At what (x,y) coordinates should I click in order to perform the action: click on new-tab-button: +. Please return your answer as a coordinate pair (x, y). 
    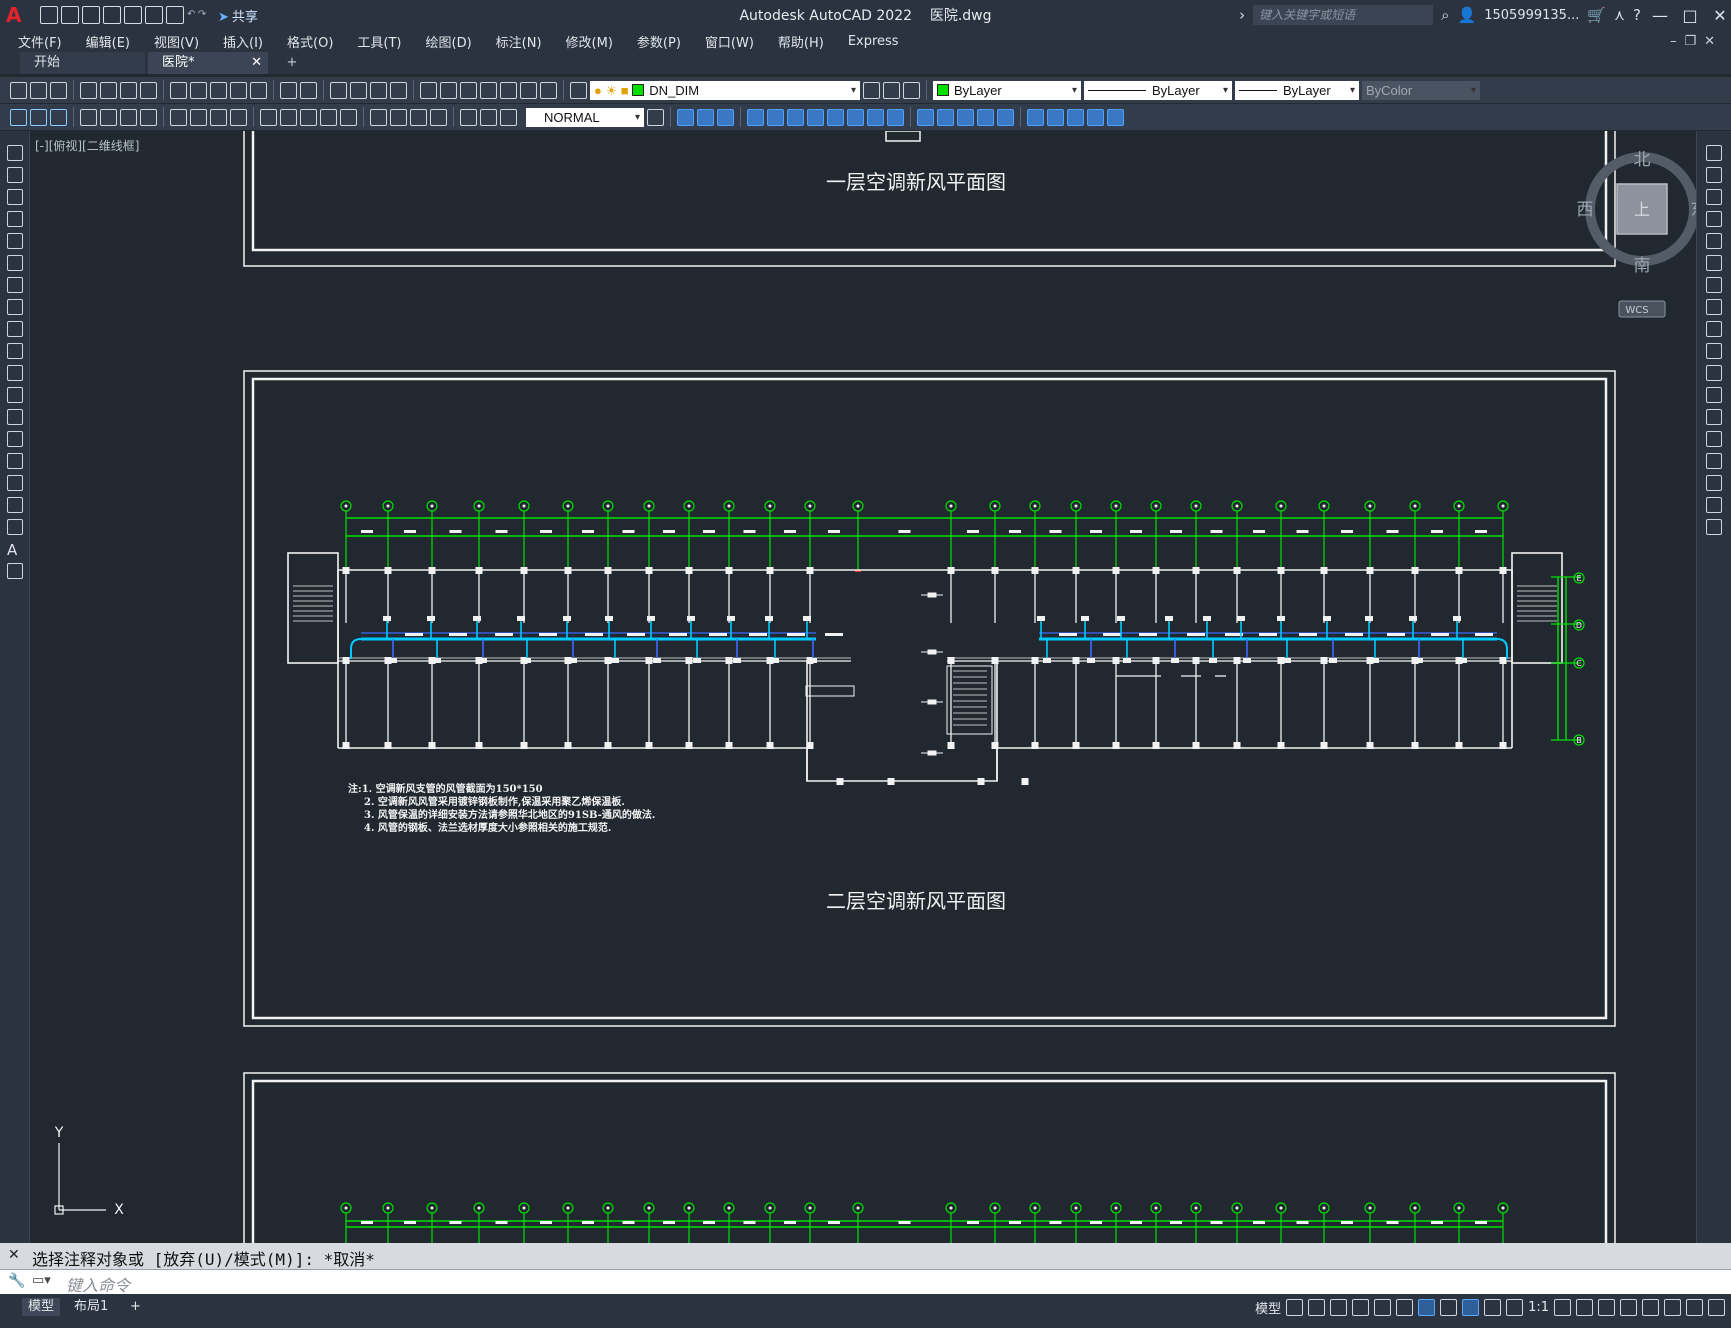
    Looking at the image, I should click on (292, 63).